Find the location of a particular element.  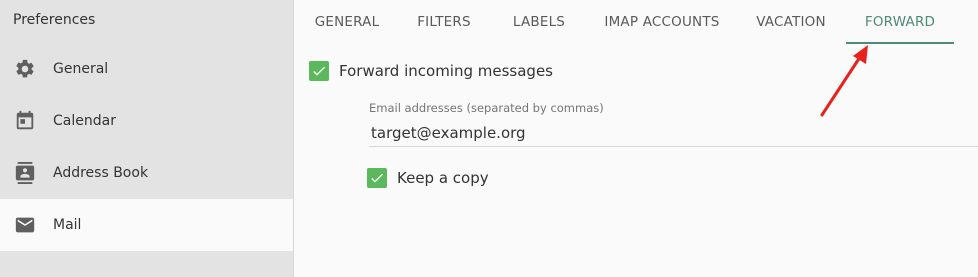

tab-forward: FORWARD is located at coordinates (900, 22).